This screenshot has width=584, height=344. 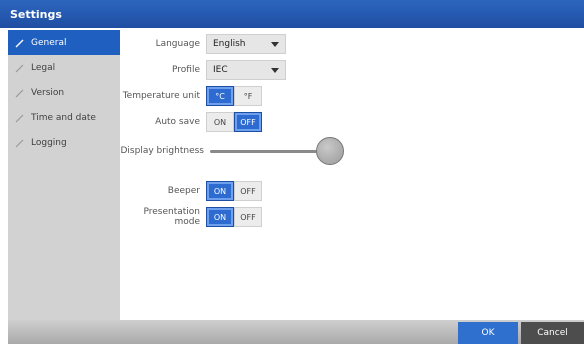 What do you see at coordinates (220, 96) in the screenshot?
I see `celsius-button: °C` at bounding box center [220, 96].